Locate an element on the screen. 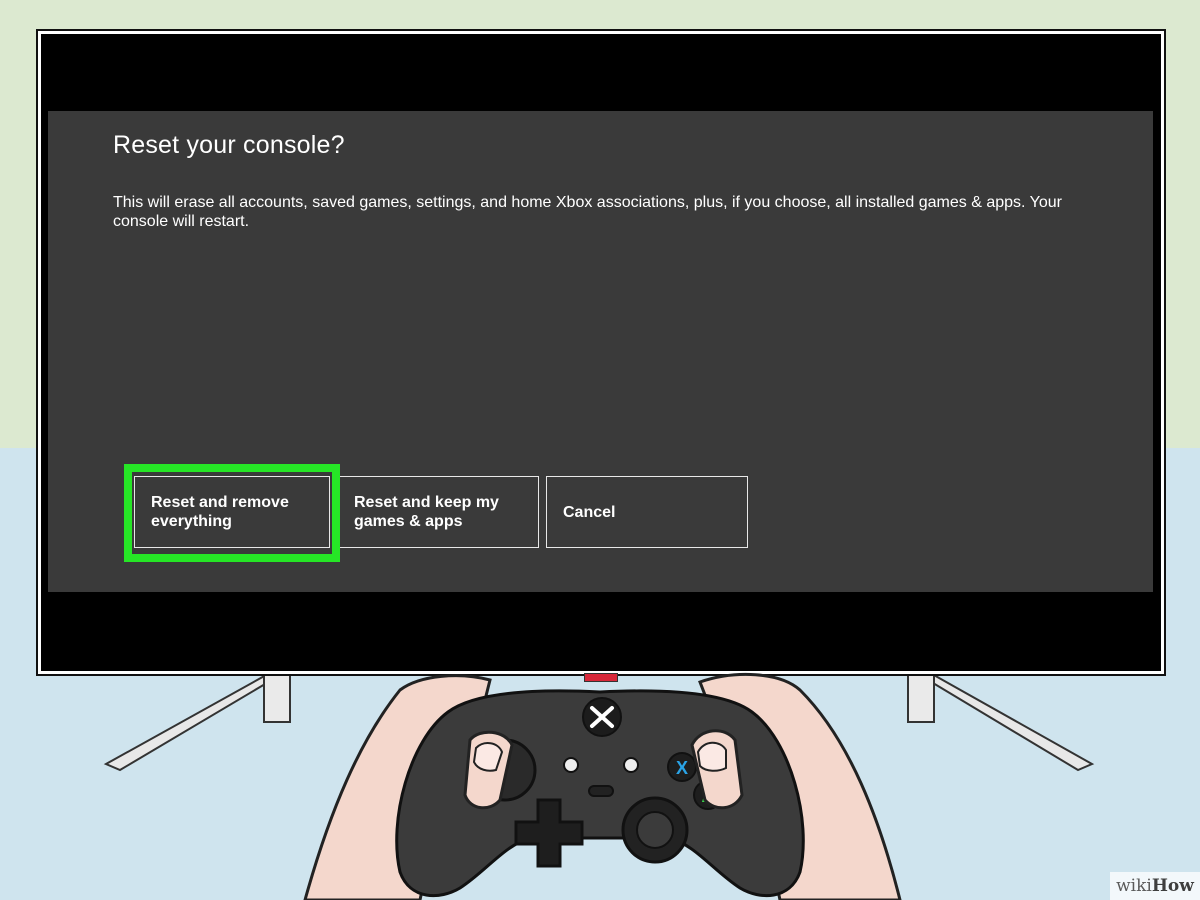  wikihow-prefix: wiki is located at coordinates (1134, 886).